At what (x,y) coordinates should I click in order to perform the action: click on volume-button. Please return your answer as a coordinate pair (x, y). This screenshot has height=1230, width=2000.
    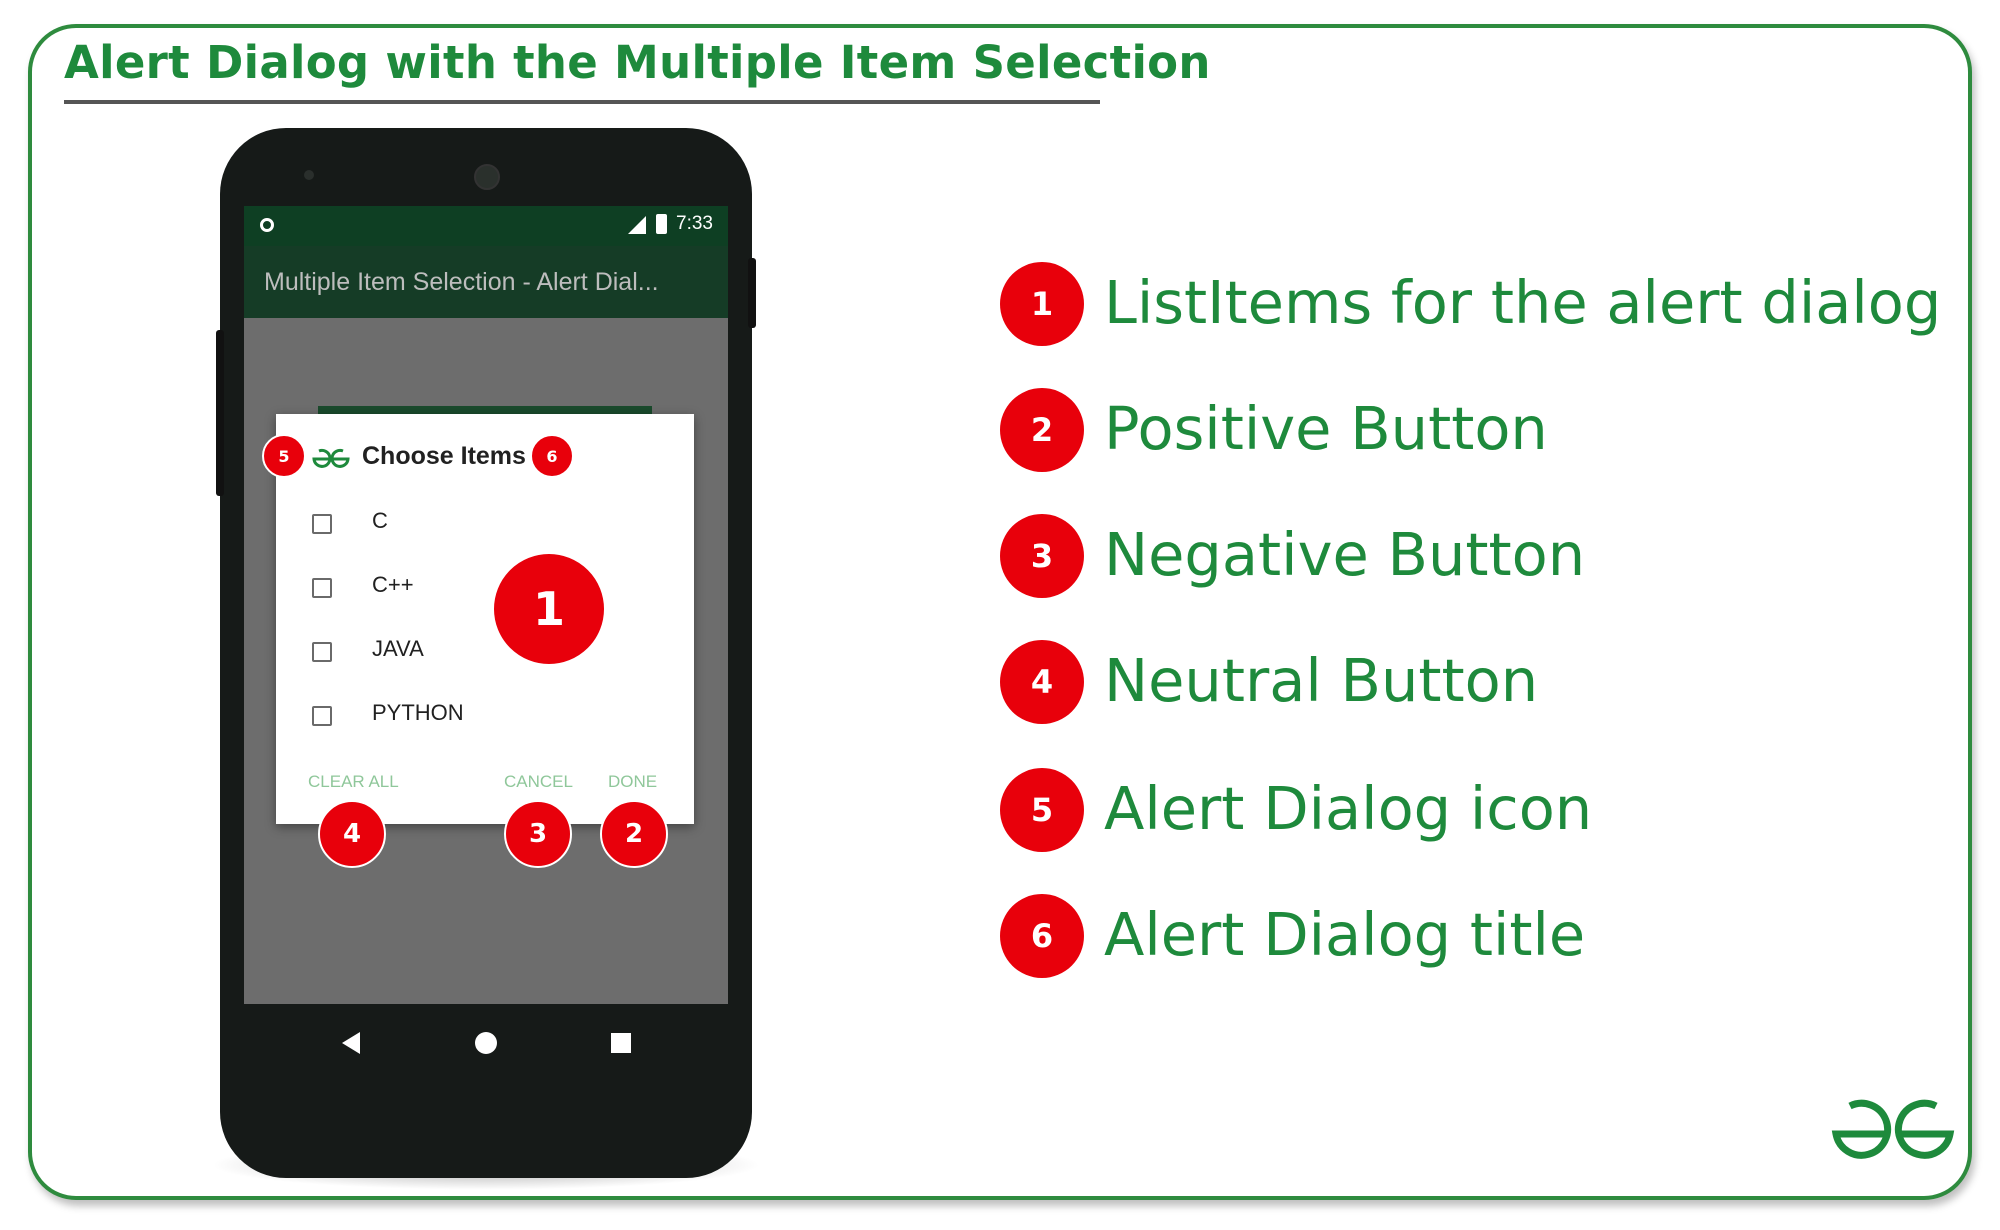
    Looking at the image, I should click on (220, 413).